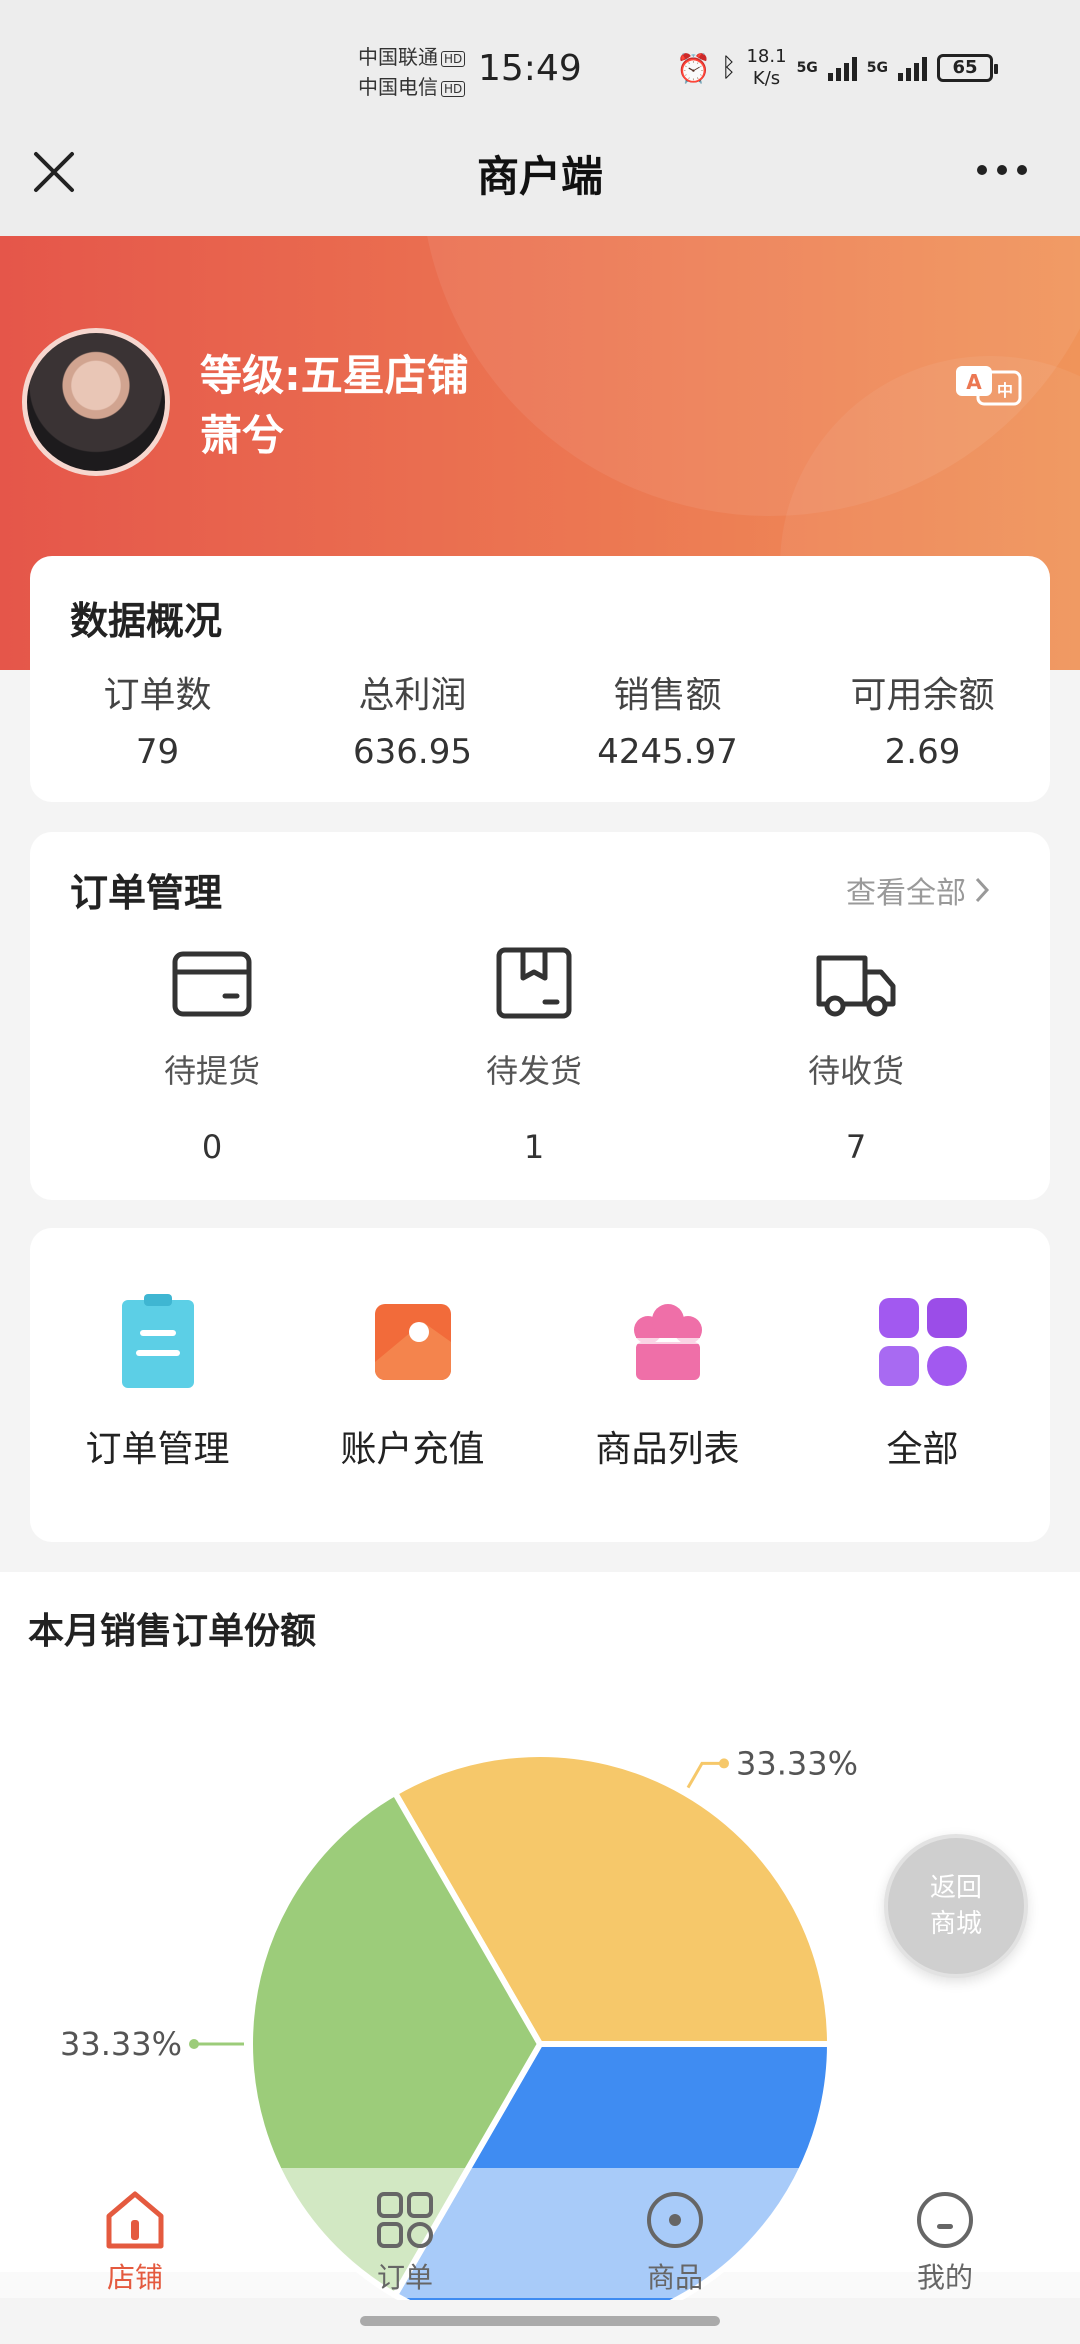 Image resolution: width=1080 pixels, height=2344 pixels. What do you see at coordinates (540, 2321) in the screenshot?
I see `home-indicator` at bounding box center [540, 2321].